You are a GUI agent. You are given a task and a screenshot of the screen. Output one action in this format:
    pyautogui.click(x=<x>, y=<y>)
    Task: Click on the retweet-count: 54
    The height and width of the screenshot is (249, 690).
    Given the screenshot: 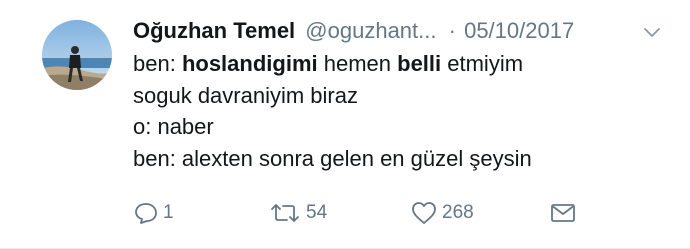 What is the action you would take?
    pyautogui.click(x=317, y=212)
    